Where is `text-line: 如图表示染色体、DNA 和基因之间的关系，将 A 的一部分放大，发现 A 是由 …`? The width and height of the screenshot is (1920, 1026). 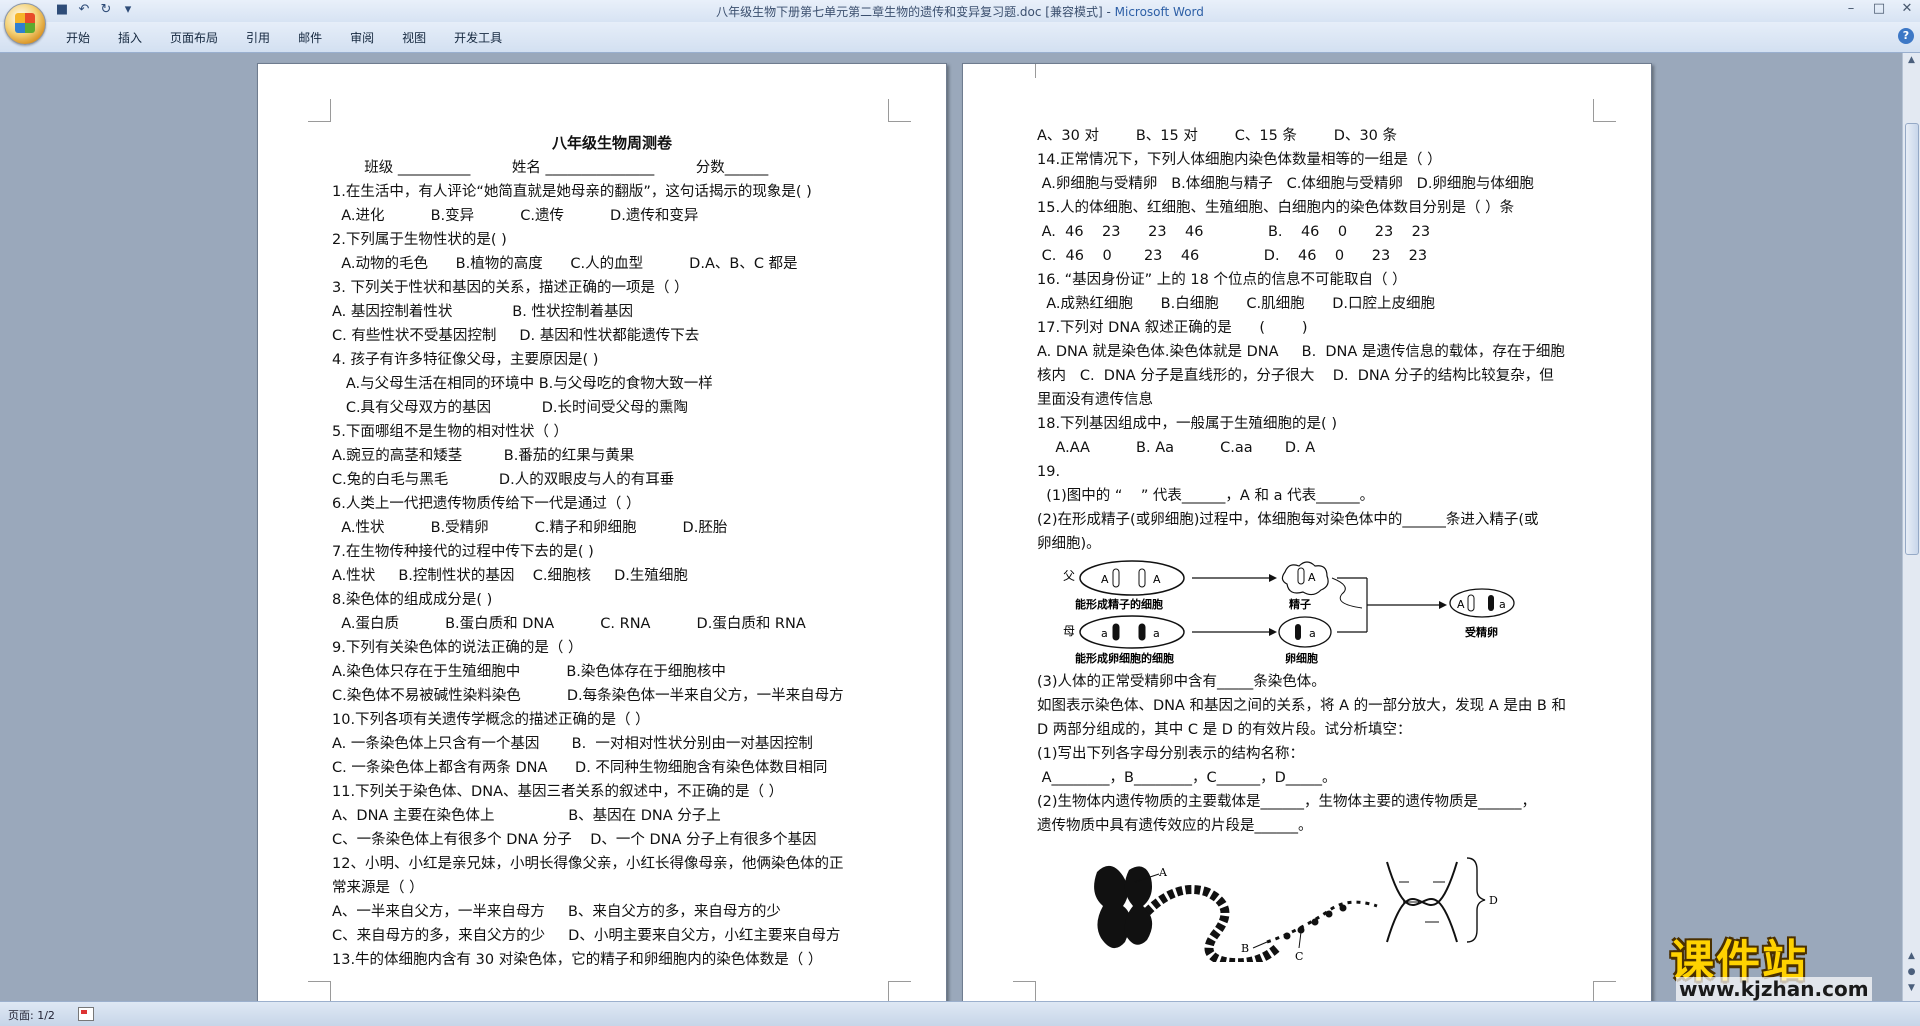
text-line: 如图表示染色体、DNA 和基因之间的关系，将 A 的一部分放大，发现 A 是由 … is located at coordinates (1301, 706).